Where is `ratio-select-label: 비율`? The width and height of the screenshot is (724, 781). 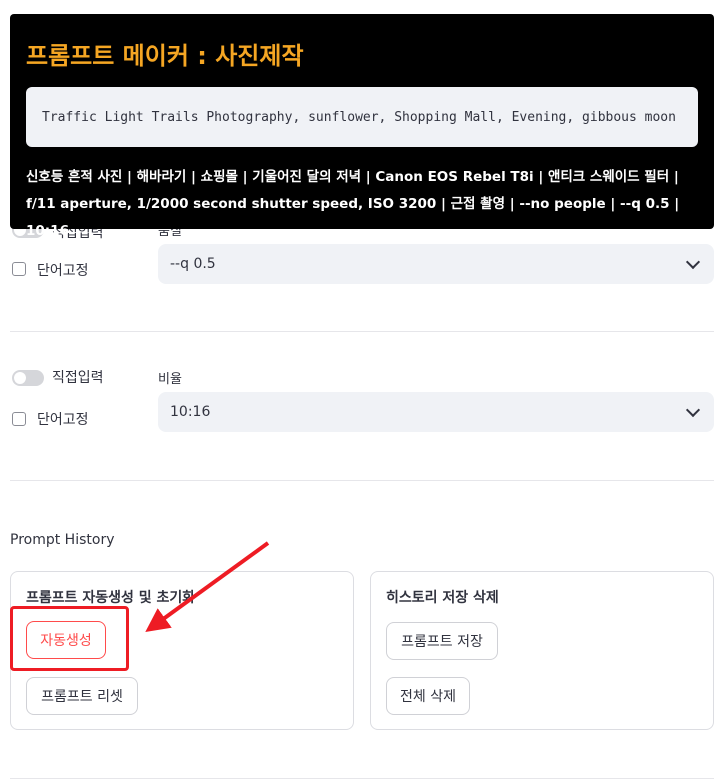 ratio-select-label: 비율 is located at coordinates (170, 379).